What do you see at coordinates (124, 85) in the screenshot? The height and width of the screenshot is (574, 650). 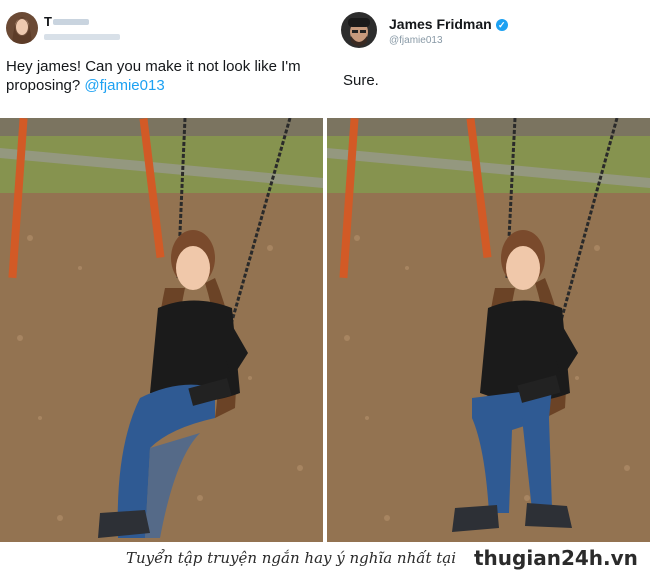 I see `mention-link: @fjamie013` at bounding box center [124, 85].